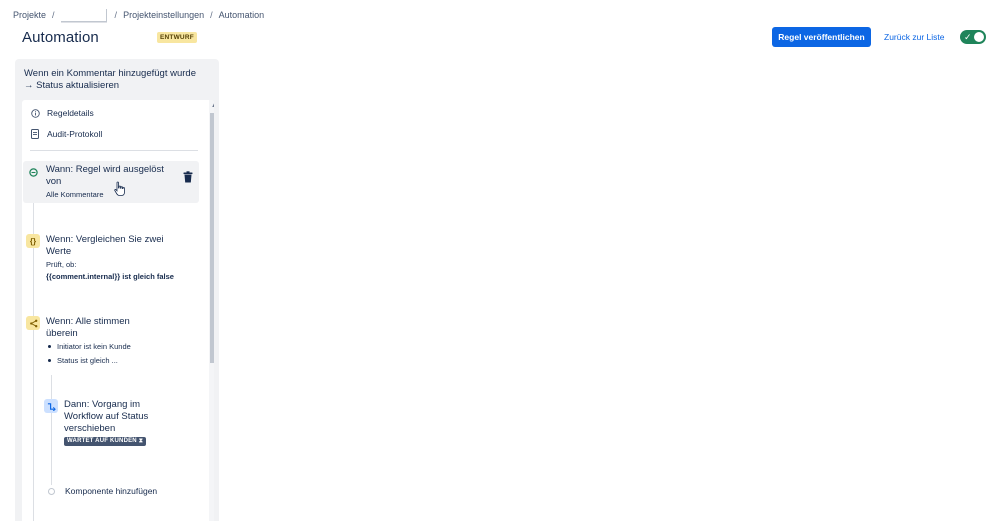 This screenshot has width=999, height=521. What do you see at coordinates (35, 134) in the screenshot?
I see `document-icon` at bounding box center [35, 134].